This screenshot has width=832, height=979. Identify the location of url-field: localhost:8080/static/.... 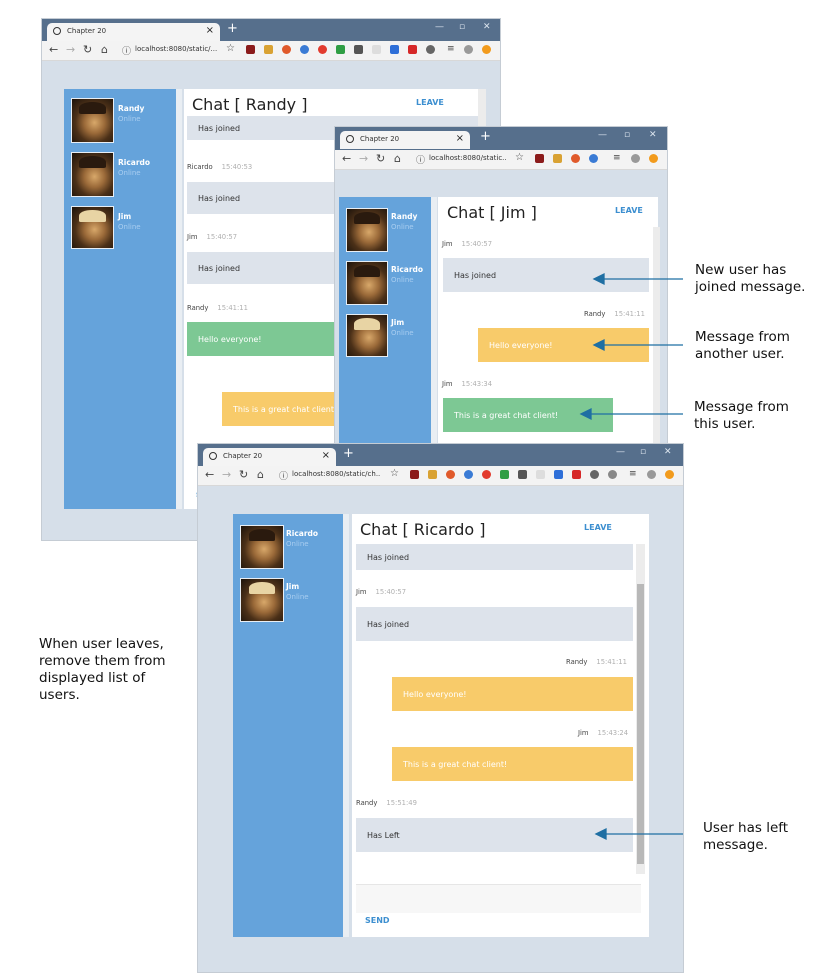
(177, 49).